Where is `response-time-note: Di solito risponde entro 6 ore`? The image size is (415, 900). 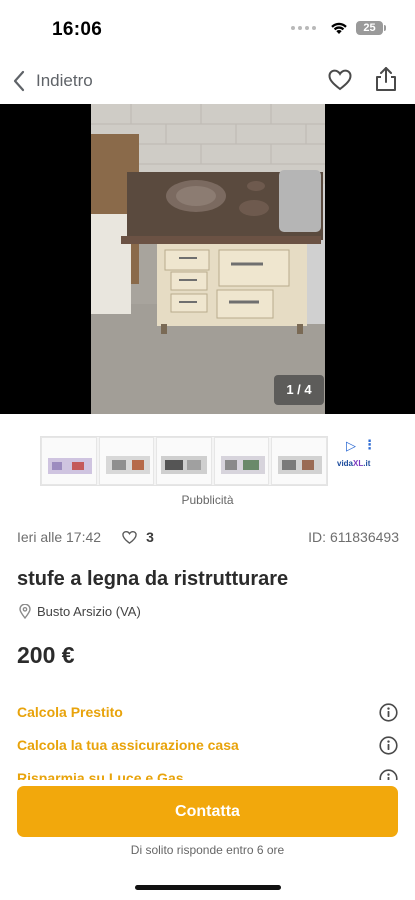 response-time-note: Di solito risponde entro 6 ore is located at coordinates (207, 850).